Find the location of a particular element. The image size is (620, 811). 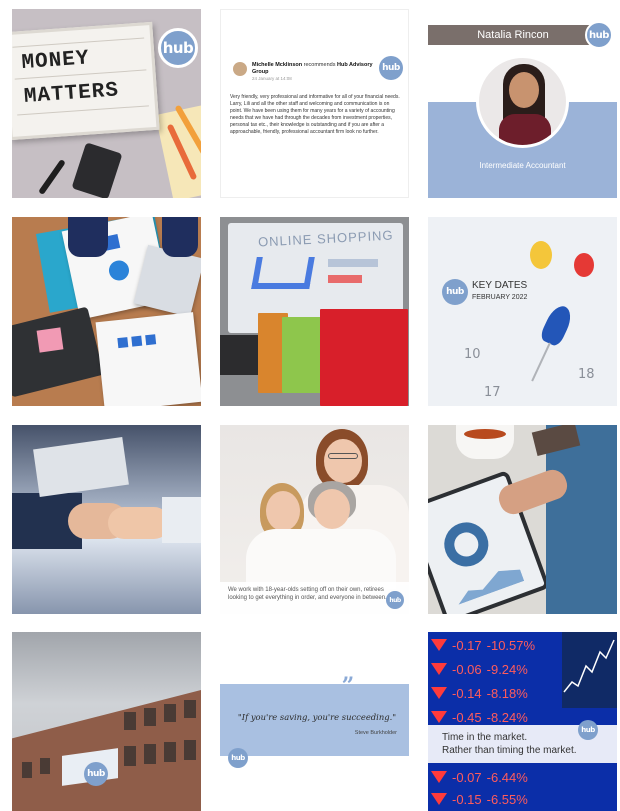

bag-green is located at coordinates (303, 355).